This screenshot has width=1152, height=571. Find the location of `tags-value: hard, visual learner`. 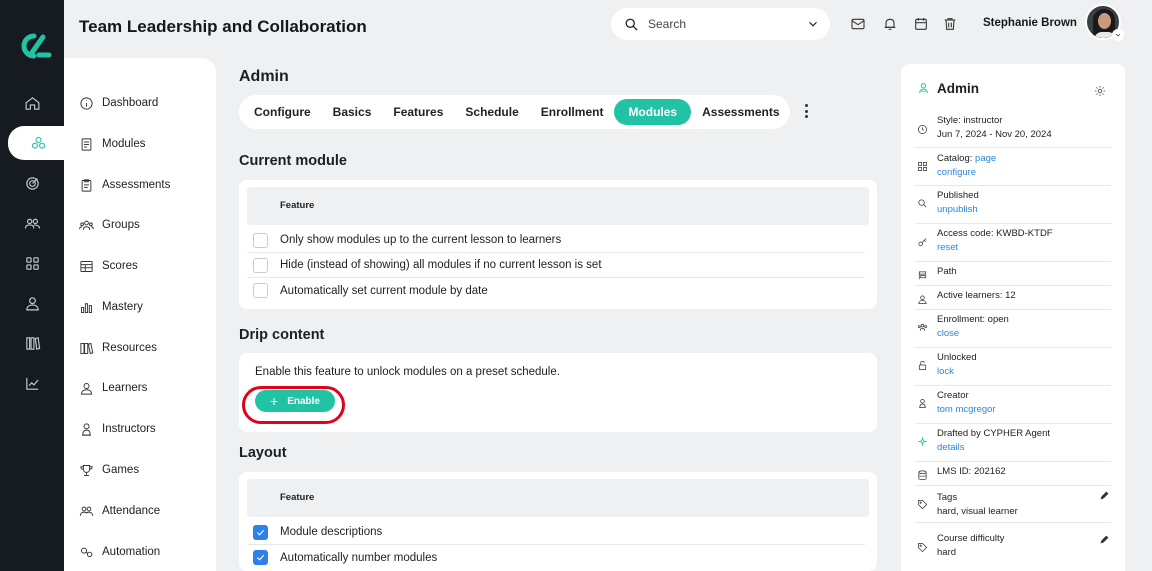

tags-value: hard, visual learner is located at coordinates (977, 511).